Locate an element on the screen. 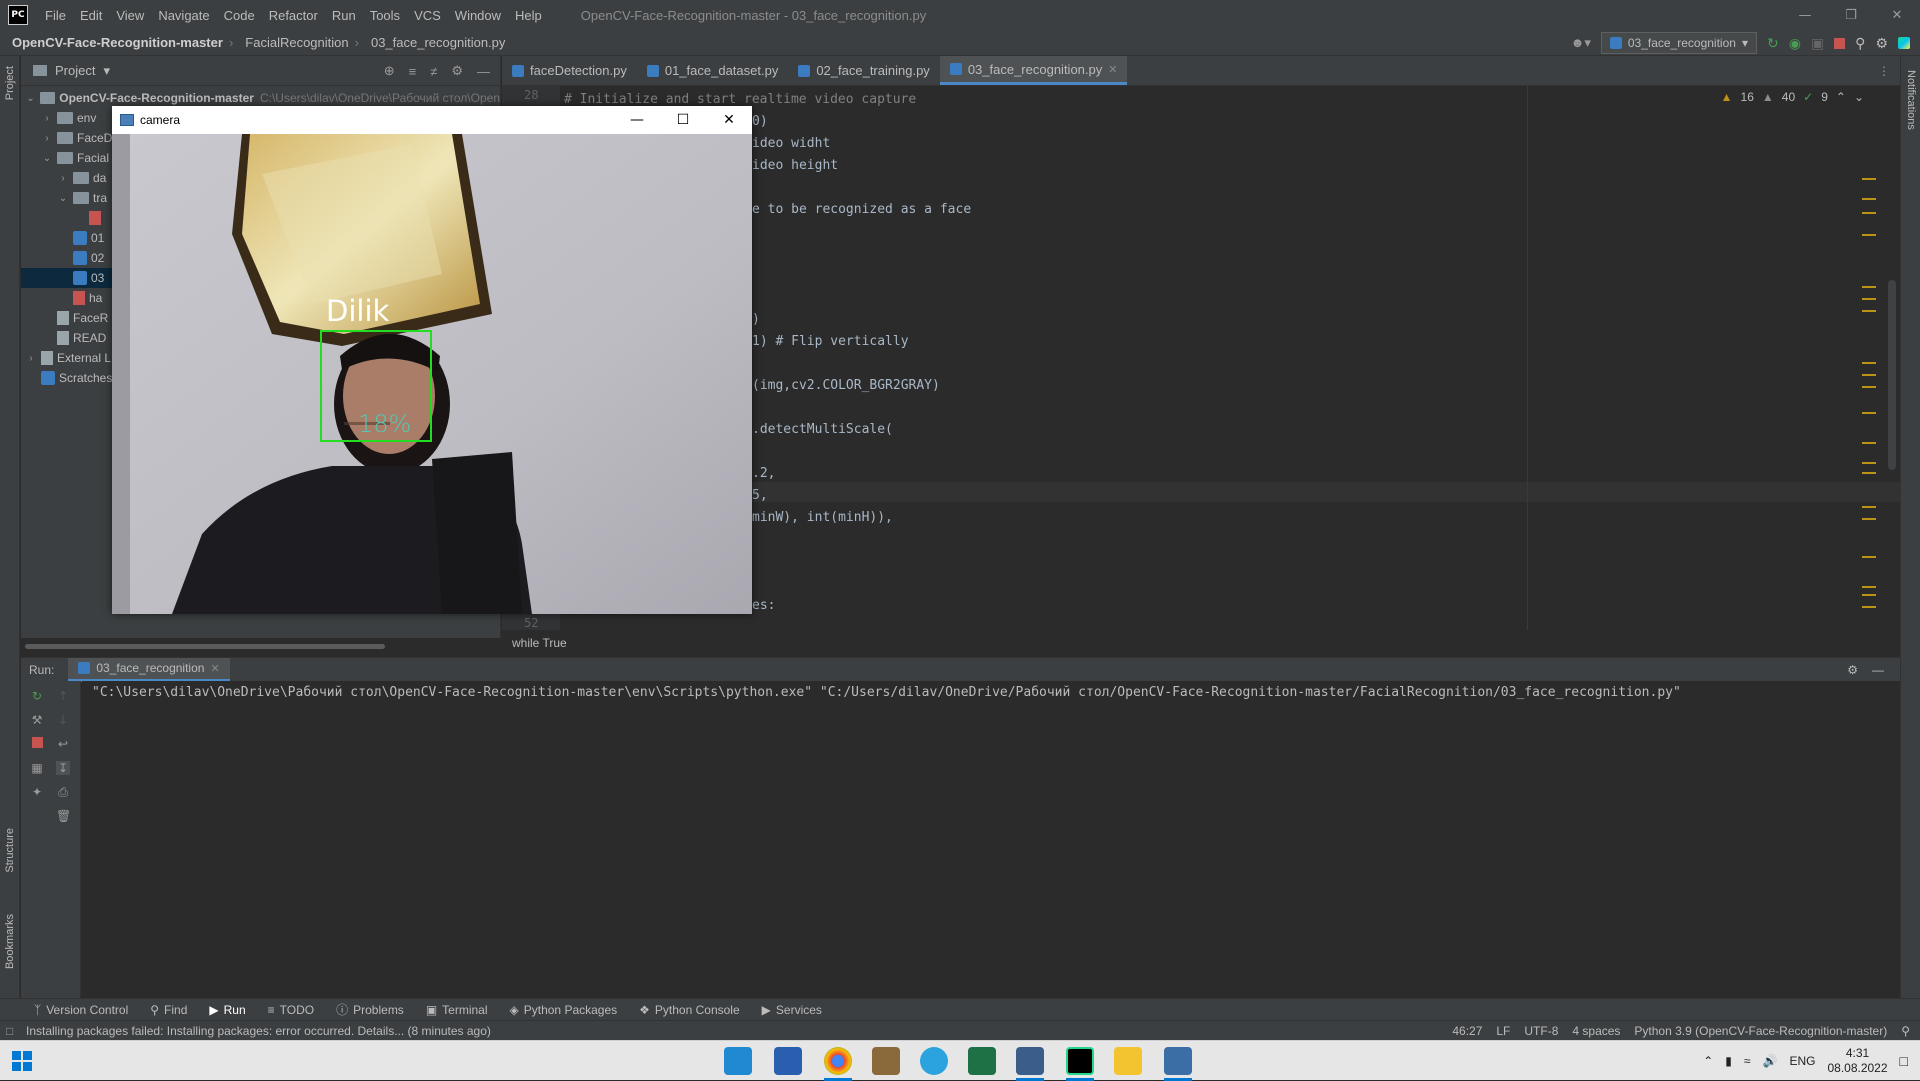 This screenshot has width=1920, height=1081. menu-code: Code is located at coordinates (239, 15).